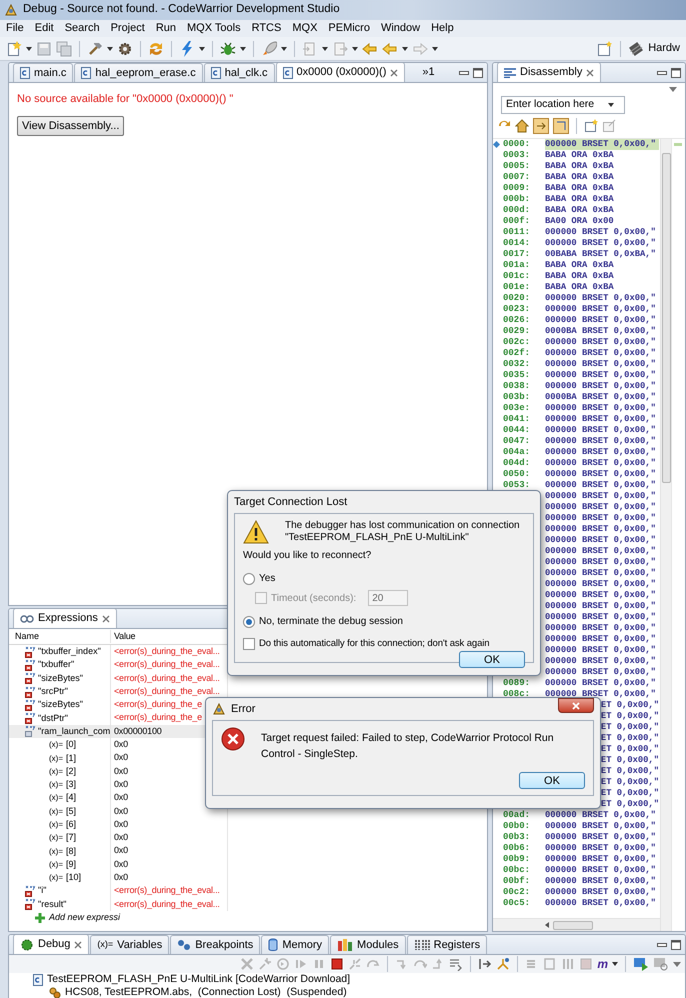  I want to click on dialog-title: Target Connection Lost, so click(291, 502).